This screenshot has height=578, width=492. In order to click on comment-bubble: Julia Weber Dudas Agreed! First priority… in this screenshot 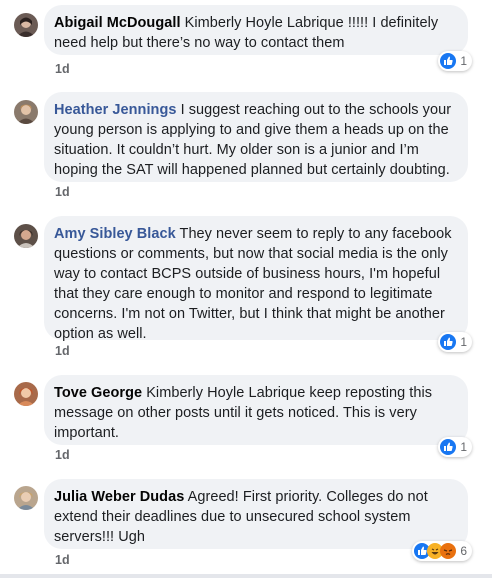, I will do `click(256, 514)`.